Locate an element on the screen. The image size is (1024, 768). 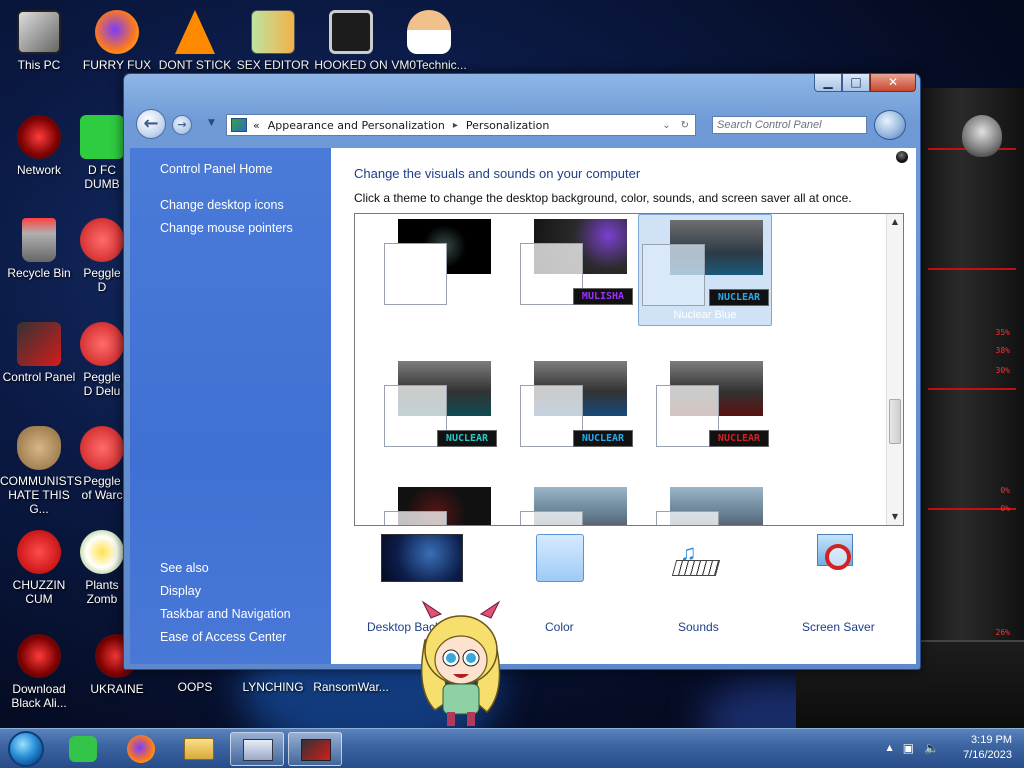
show-hidden-icons-button: ▲ is located at coordinates (890, 748).